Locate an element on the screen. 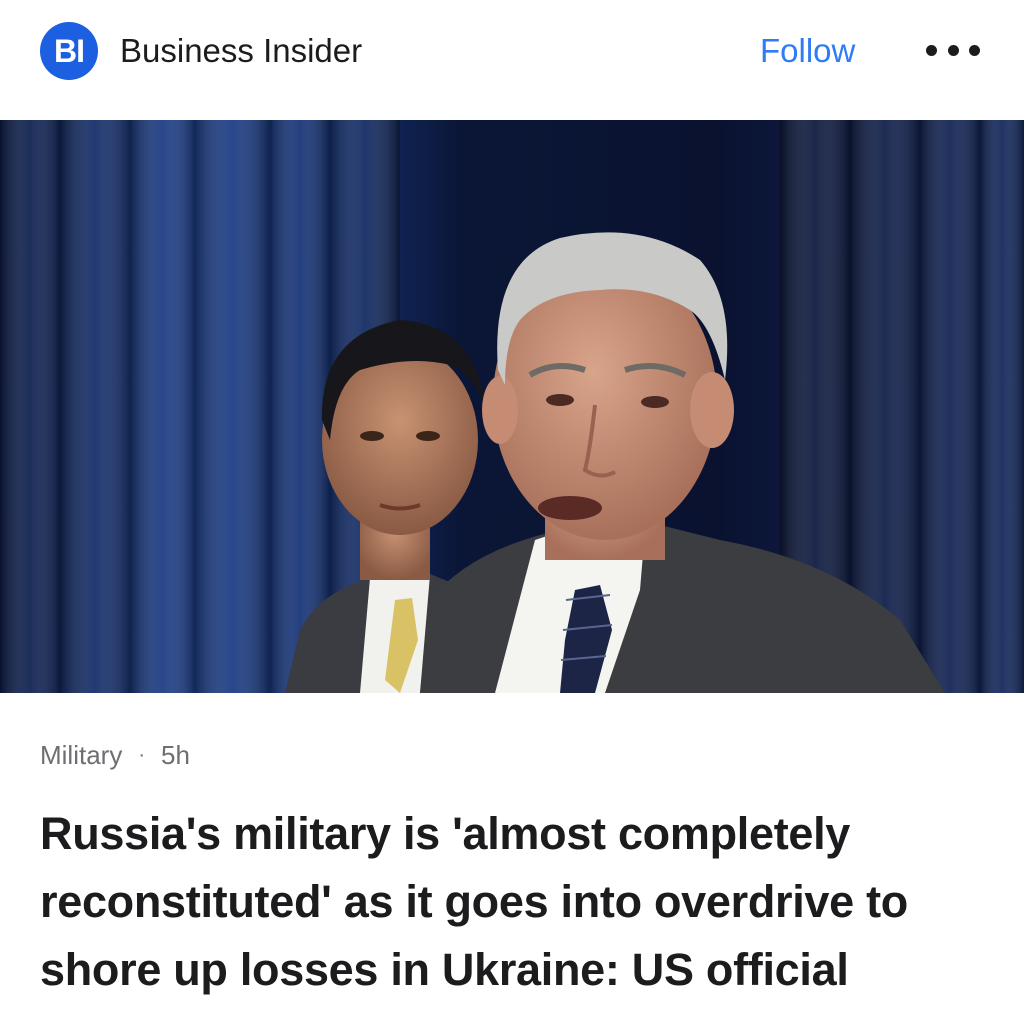 This screenshot has width=1024, height=1010. more-options-icon is located at coordinates (953, 50).